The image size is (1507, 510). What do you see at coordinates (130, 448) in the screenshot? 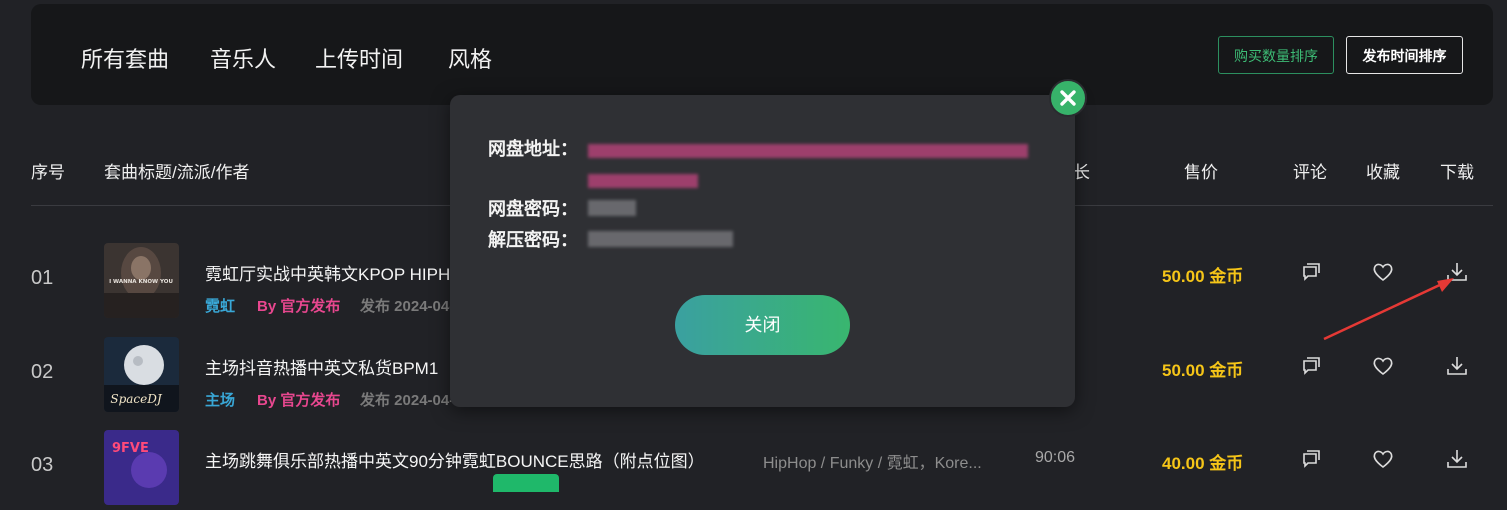
I see `cover-text: 9FVE` at bounding box center [130, 448].